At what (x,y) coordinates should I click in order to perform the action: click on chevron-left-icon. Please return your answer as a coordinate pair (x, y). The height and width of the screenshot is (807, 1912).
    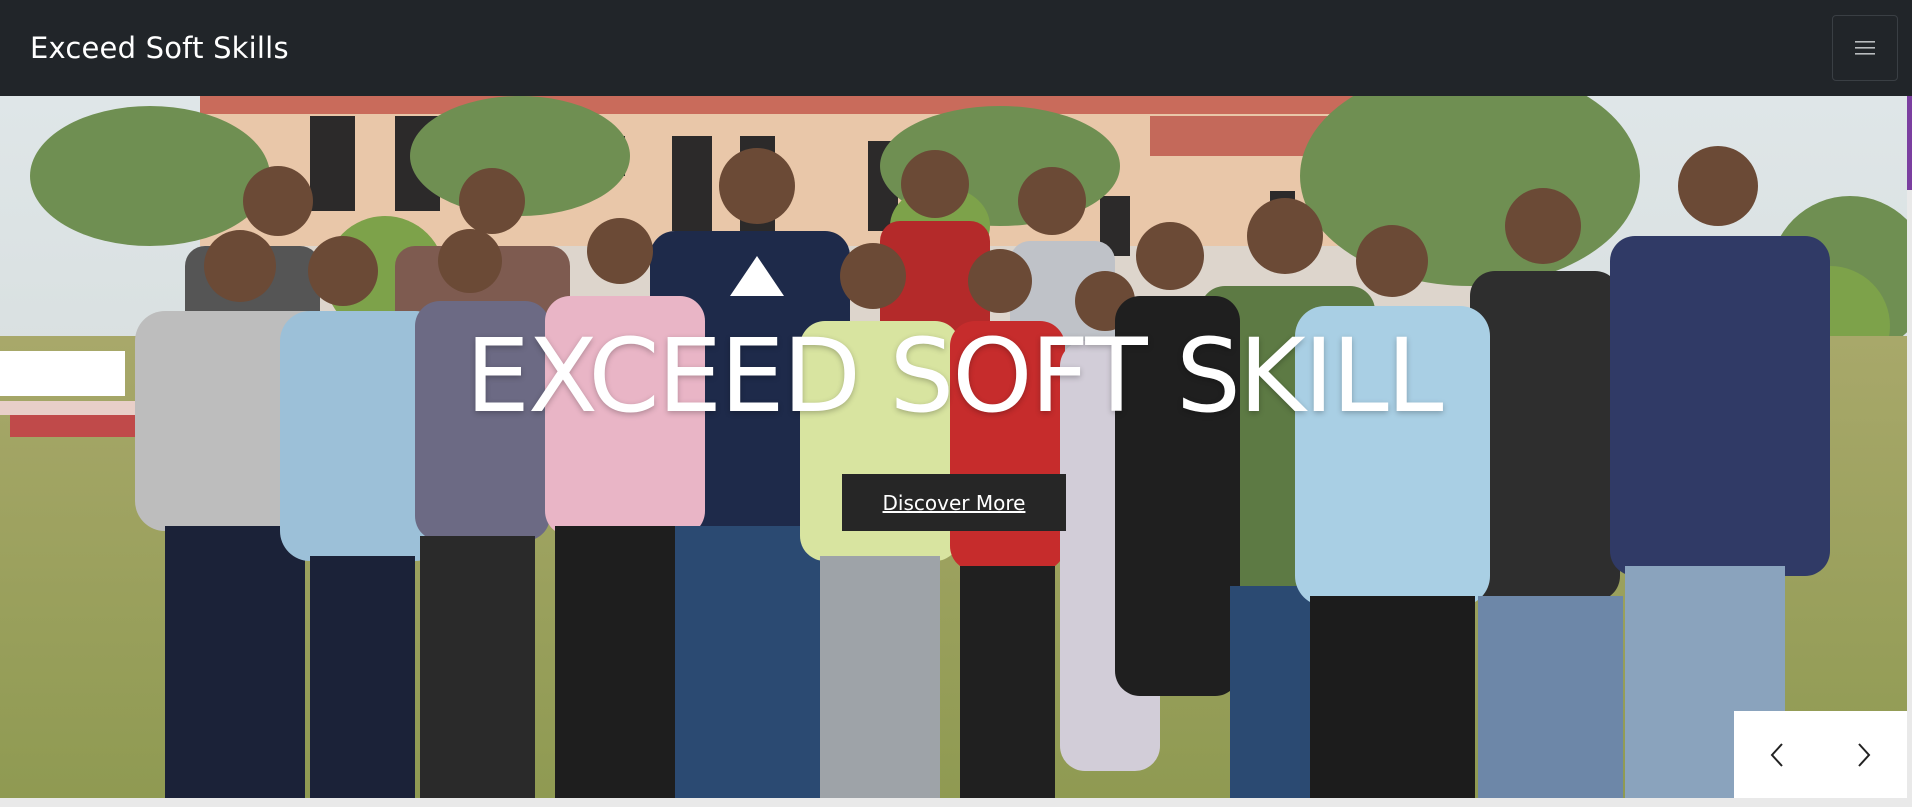
    Looking at the image, I should click on (1776, 754).